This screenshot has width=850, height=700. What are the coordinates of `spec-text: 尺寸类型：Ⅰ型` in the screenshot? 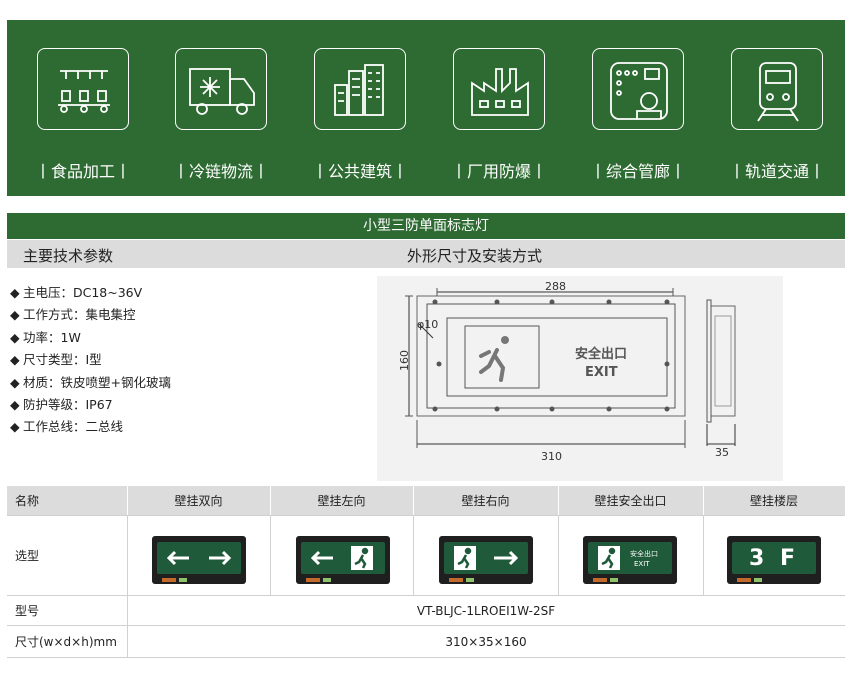 It's located at (62, 359).